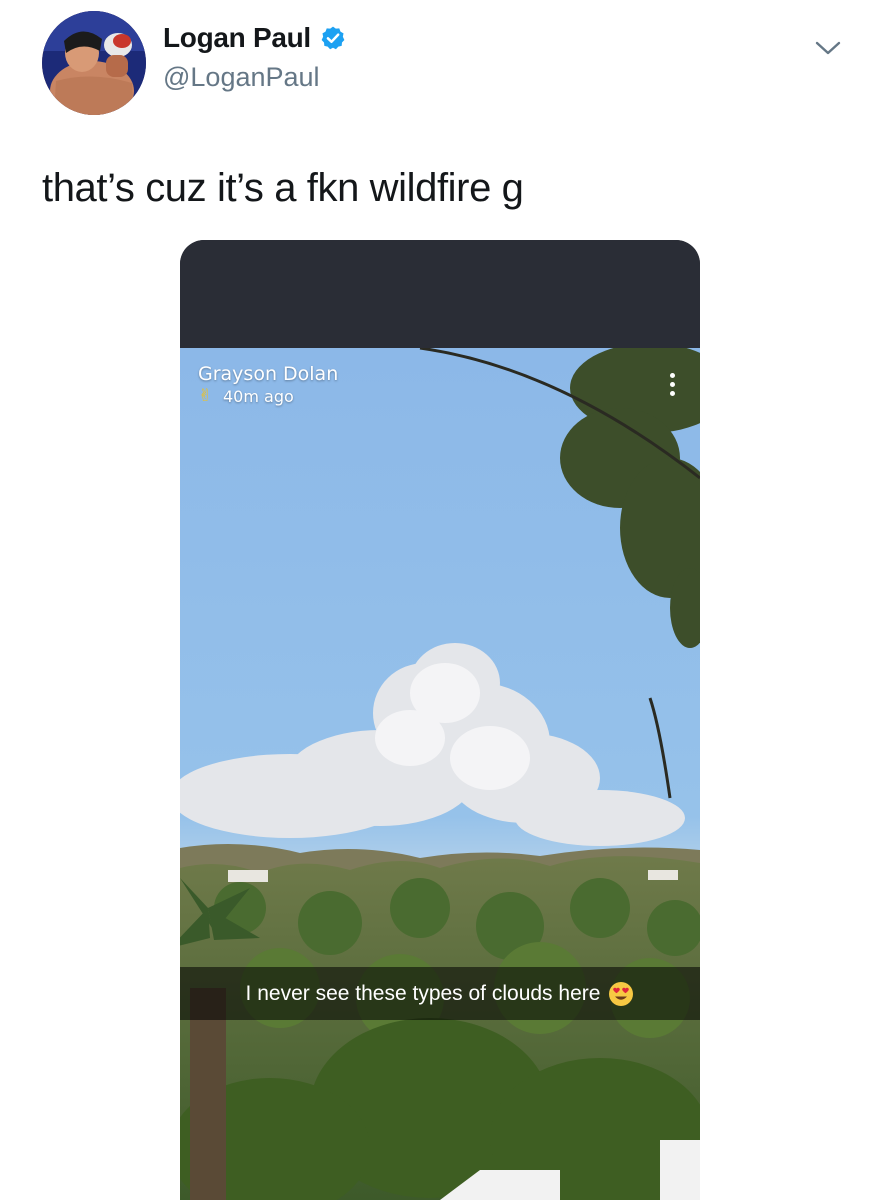  I want to click on avatar, so click(94, 63).